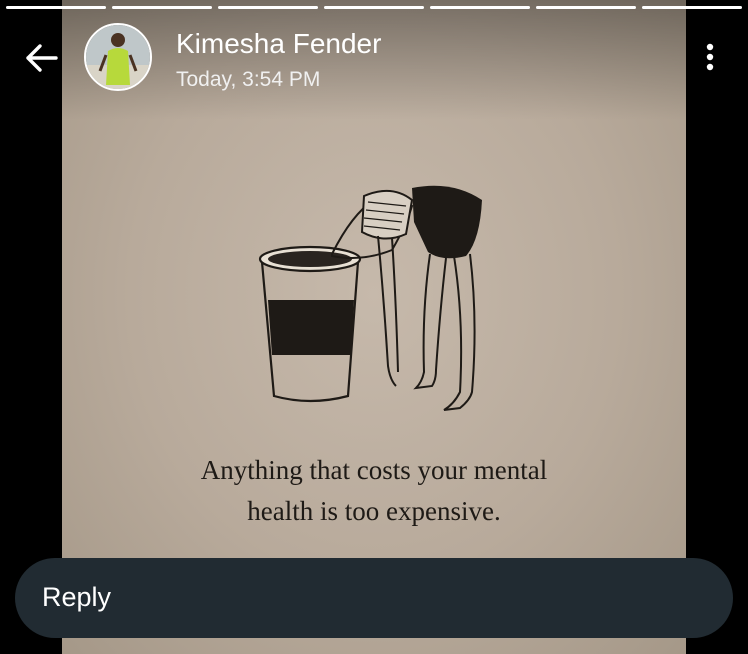 Image resolution: width=748 pixels, height=654 pixels. I want to click on more-vertical-icon, so click(710, 57).